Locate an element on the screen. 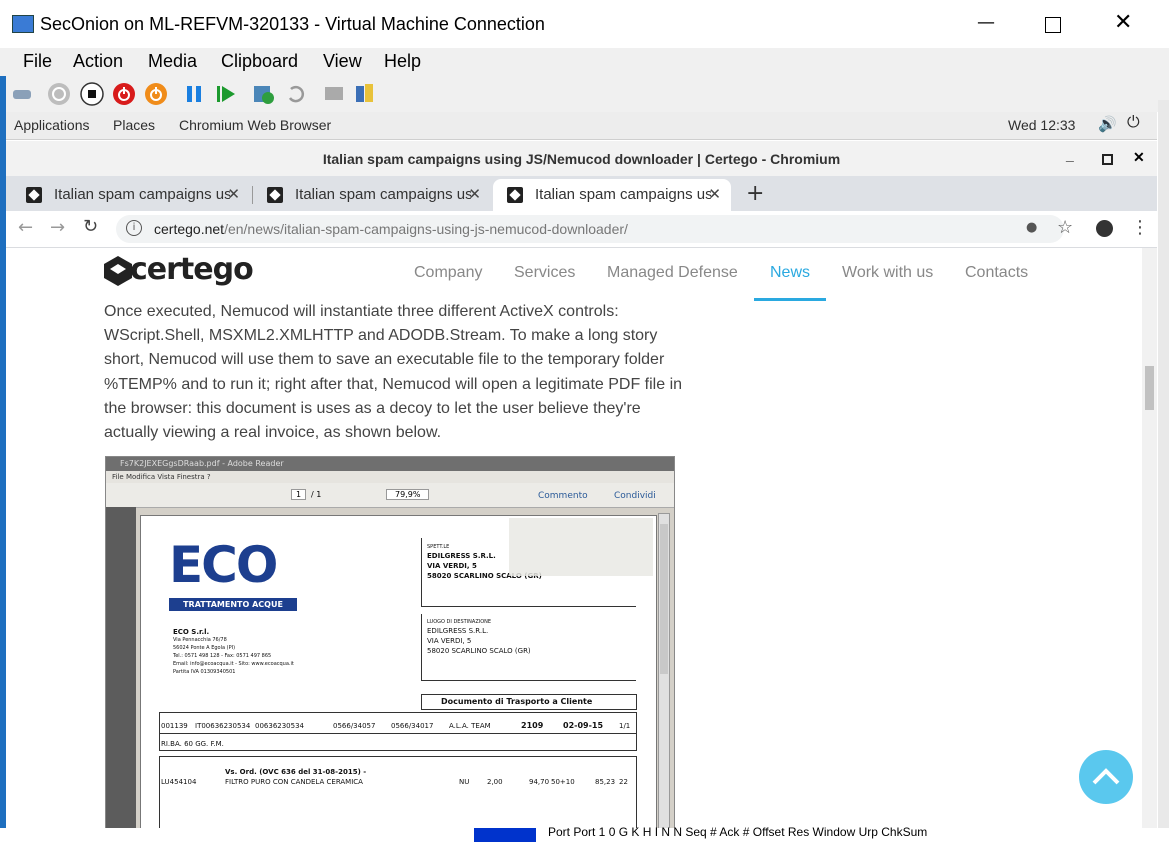 The height and width of the screenshot is (842, 1169). nav-company: Company is located at coordinates (448, 273).